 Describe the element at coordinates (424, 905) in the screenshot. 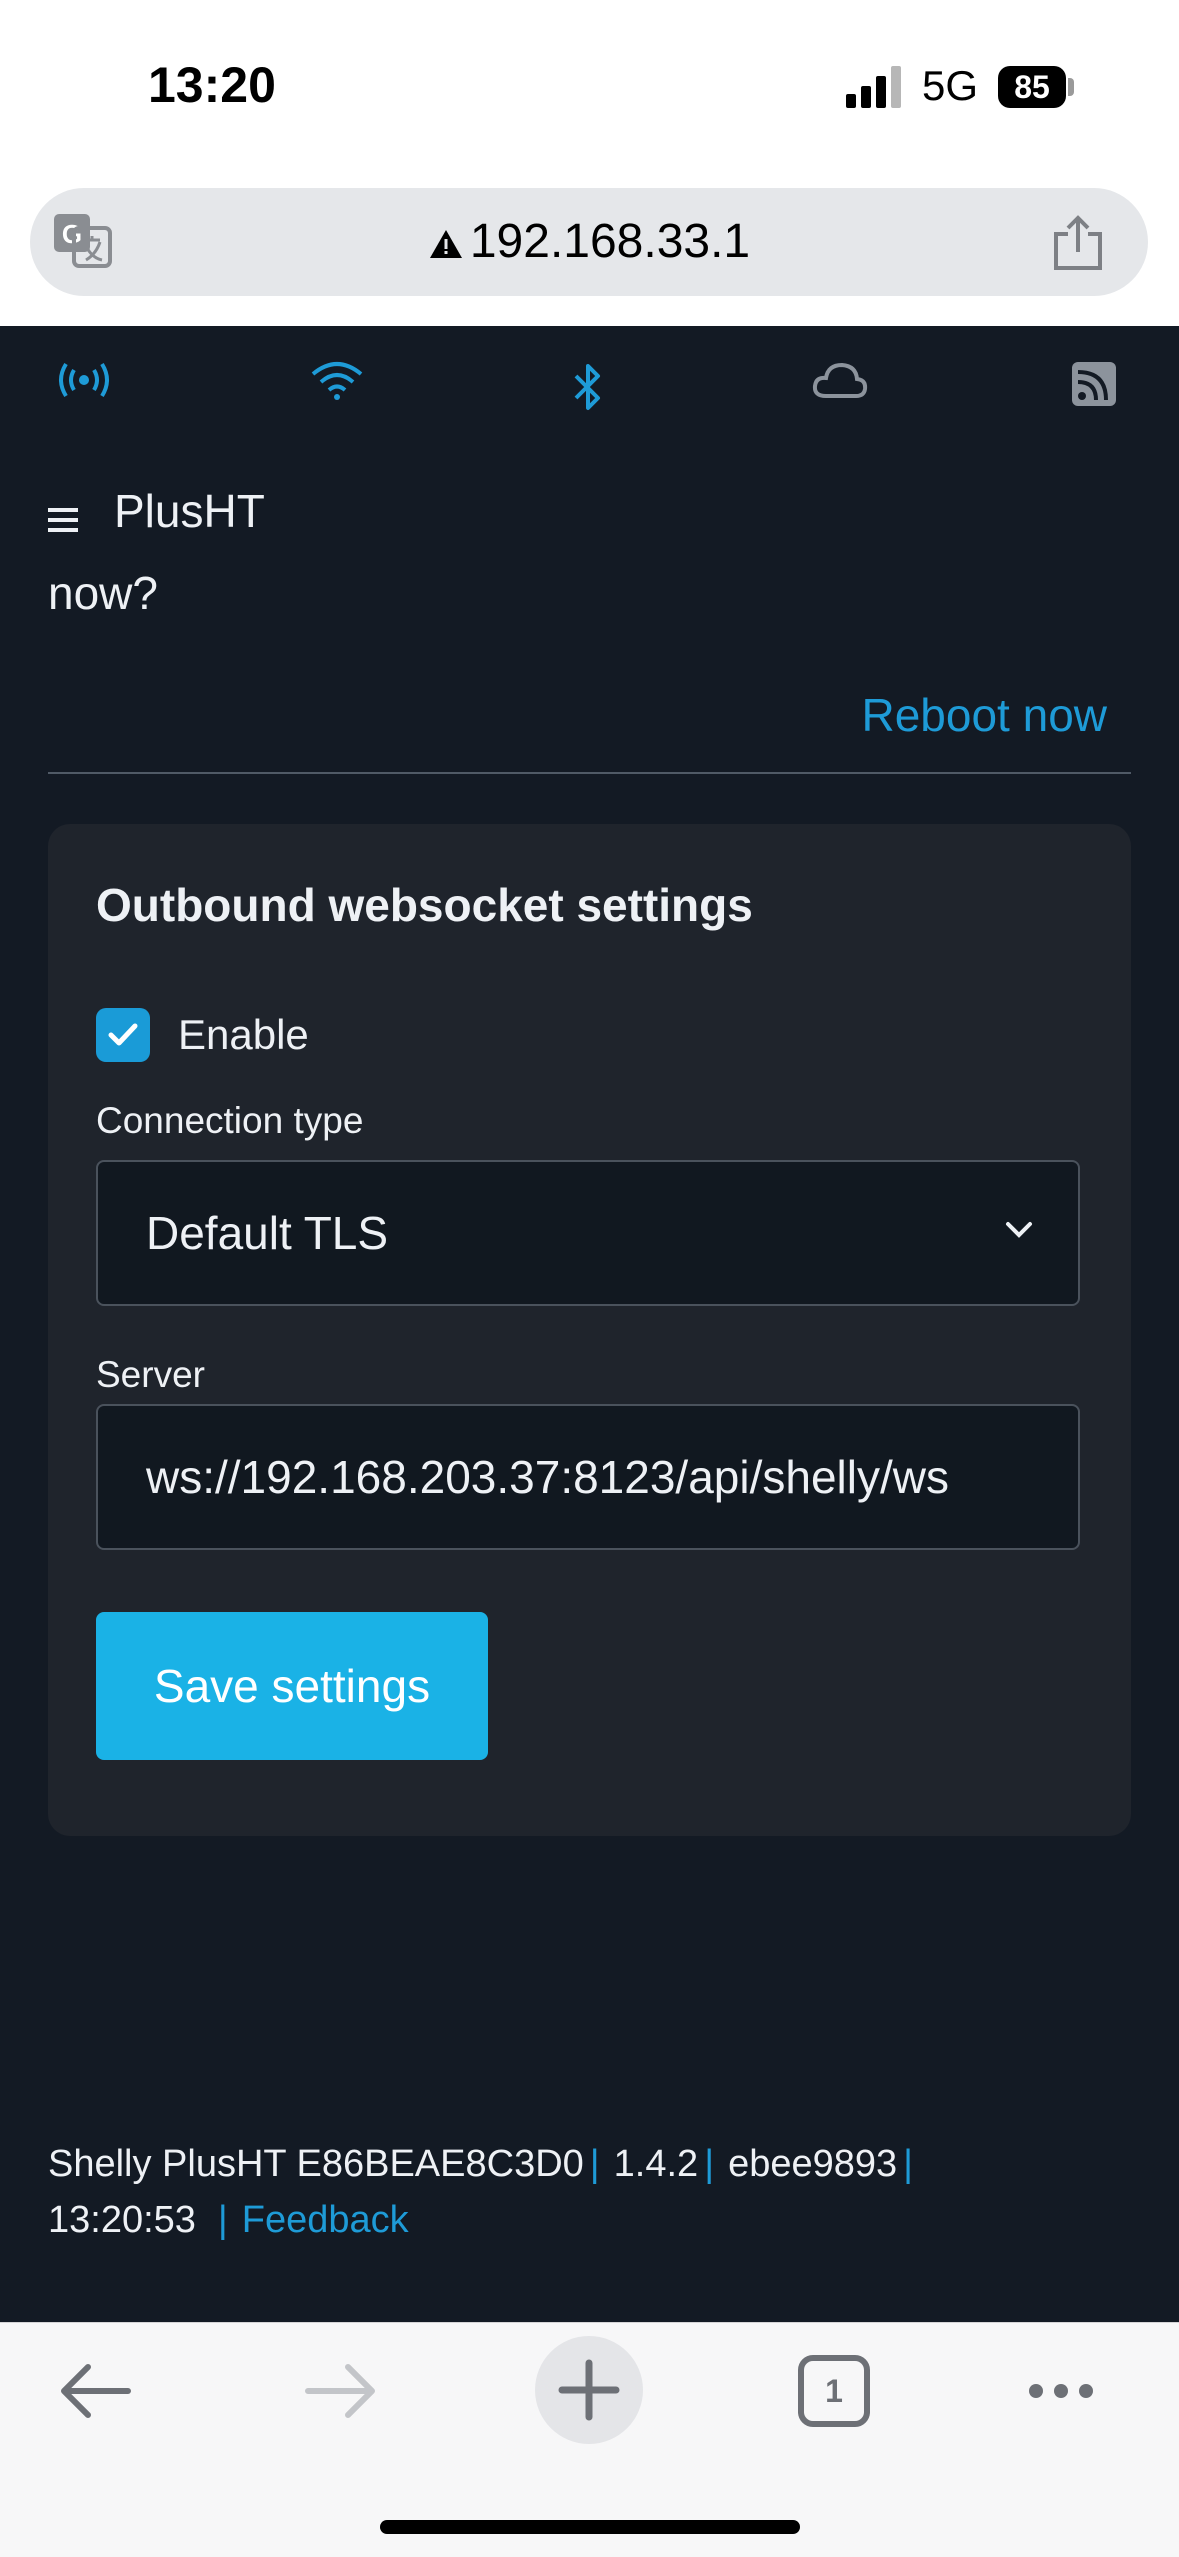

I see `card-title: Outbound websocket settings` at that location.